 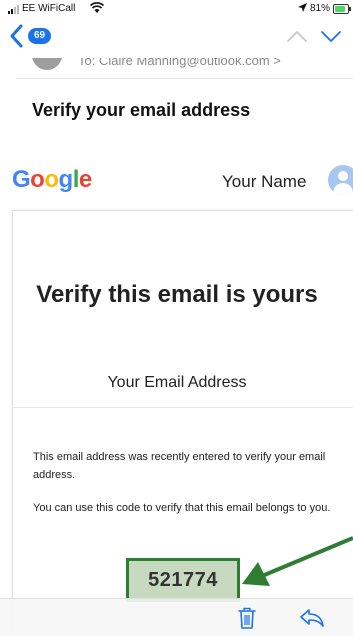 I want to click on back-button: 69, so click(x=29, y=36).